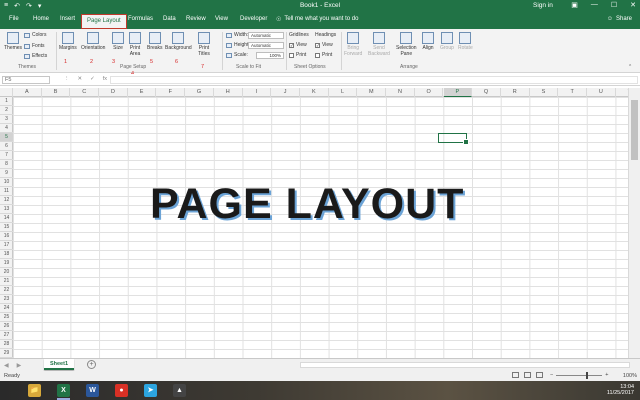 The width and height of the screenshot is (640, 400). I want to click on row-header: 23, so click(6, 299).